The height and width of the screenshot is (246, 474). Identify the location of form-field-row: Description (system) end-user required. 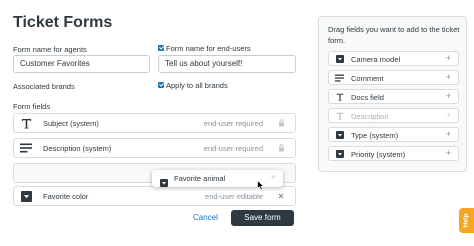
(154, 148).